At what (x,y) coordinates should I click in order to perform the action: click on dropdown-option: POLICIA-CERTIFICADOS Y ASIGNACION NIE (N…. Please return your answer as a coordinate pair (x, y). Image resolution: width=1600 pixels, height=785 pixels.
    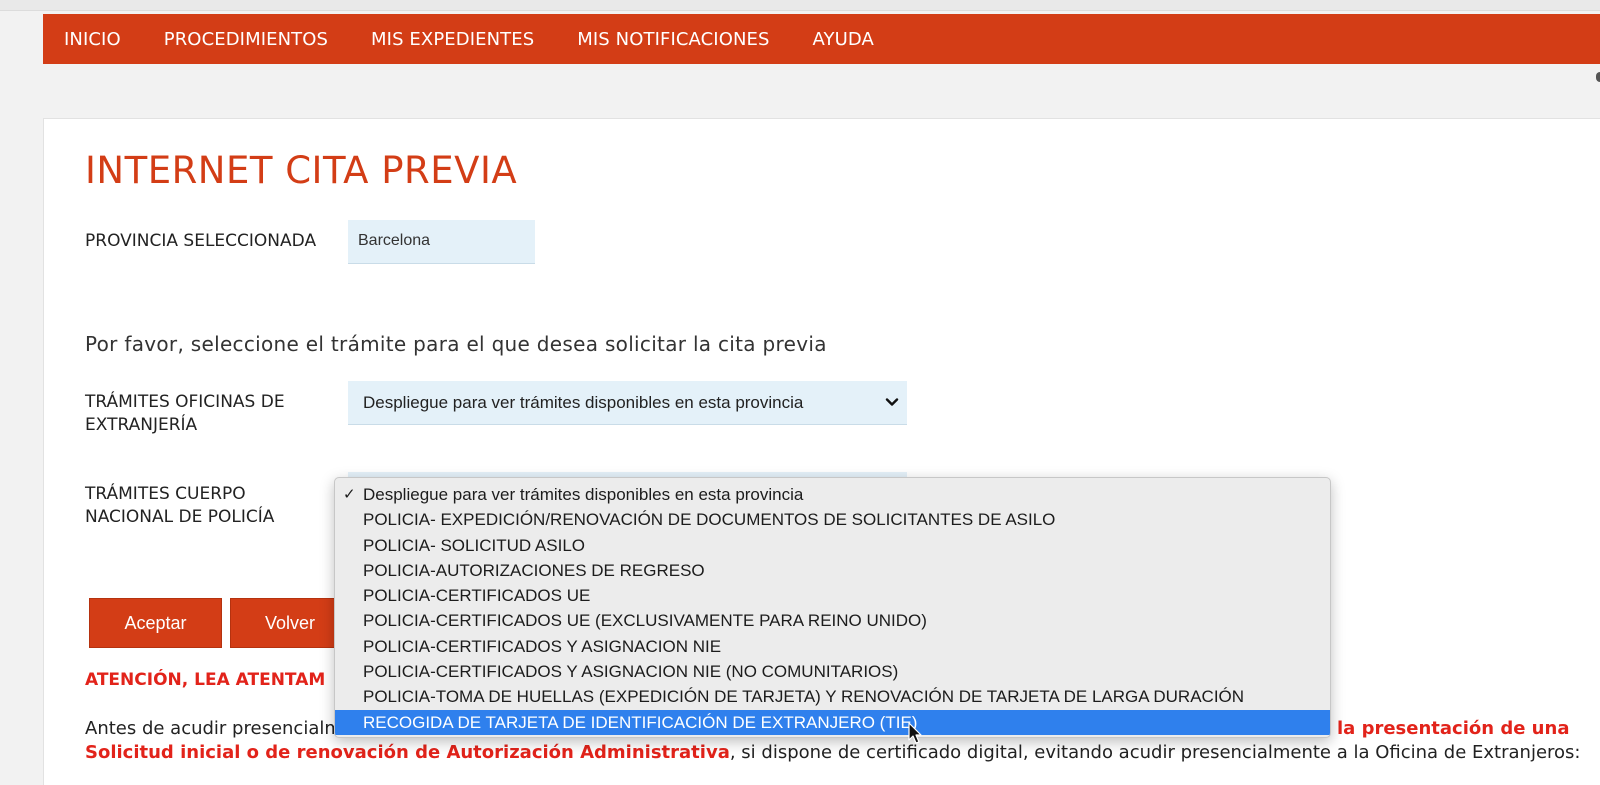
    Looking at the image, I should click on (832, 671).